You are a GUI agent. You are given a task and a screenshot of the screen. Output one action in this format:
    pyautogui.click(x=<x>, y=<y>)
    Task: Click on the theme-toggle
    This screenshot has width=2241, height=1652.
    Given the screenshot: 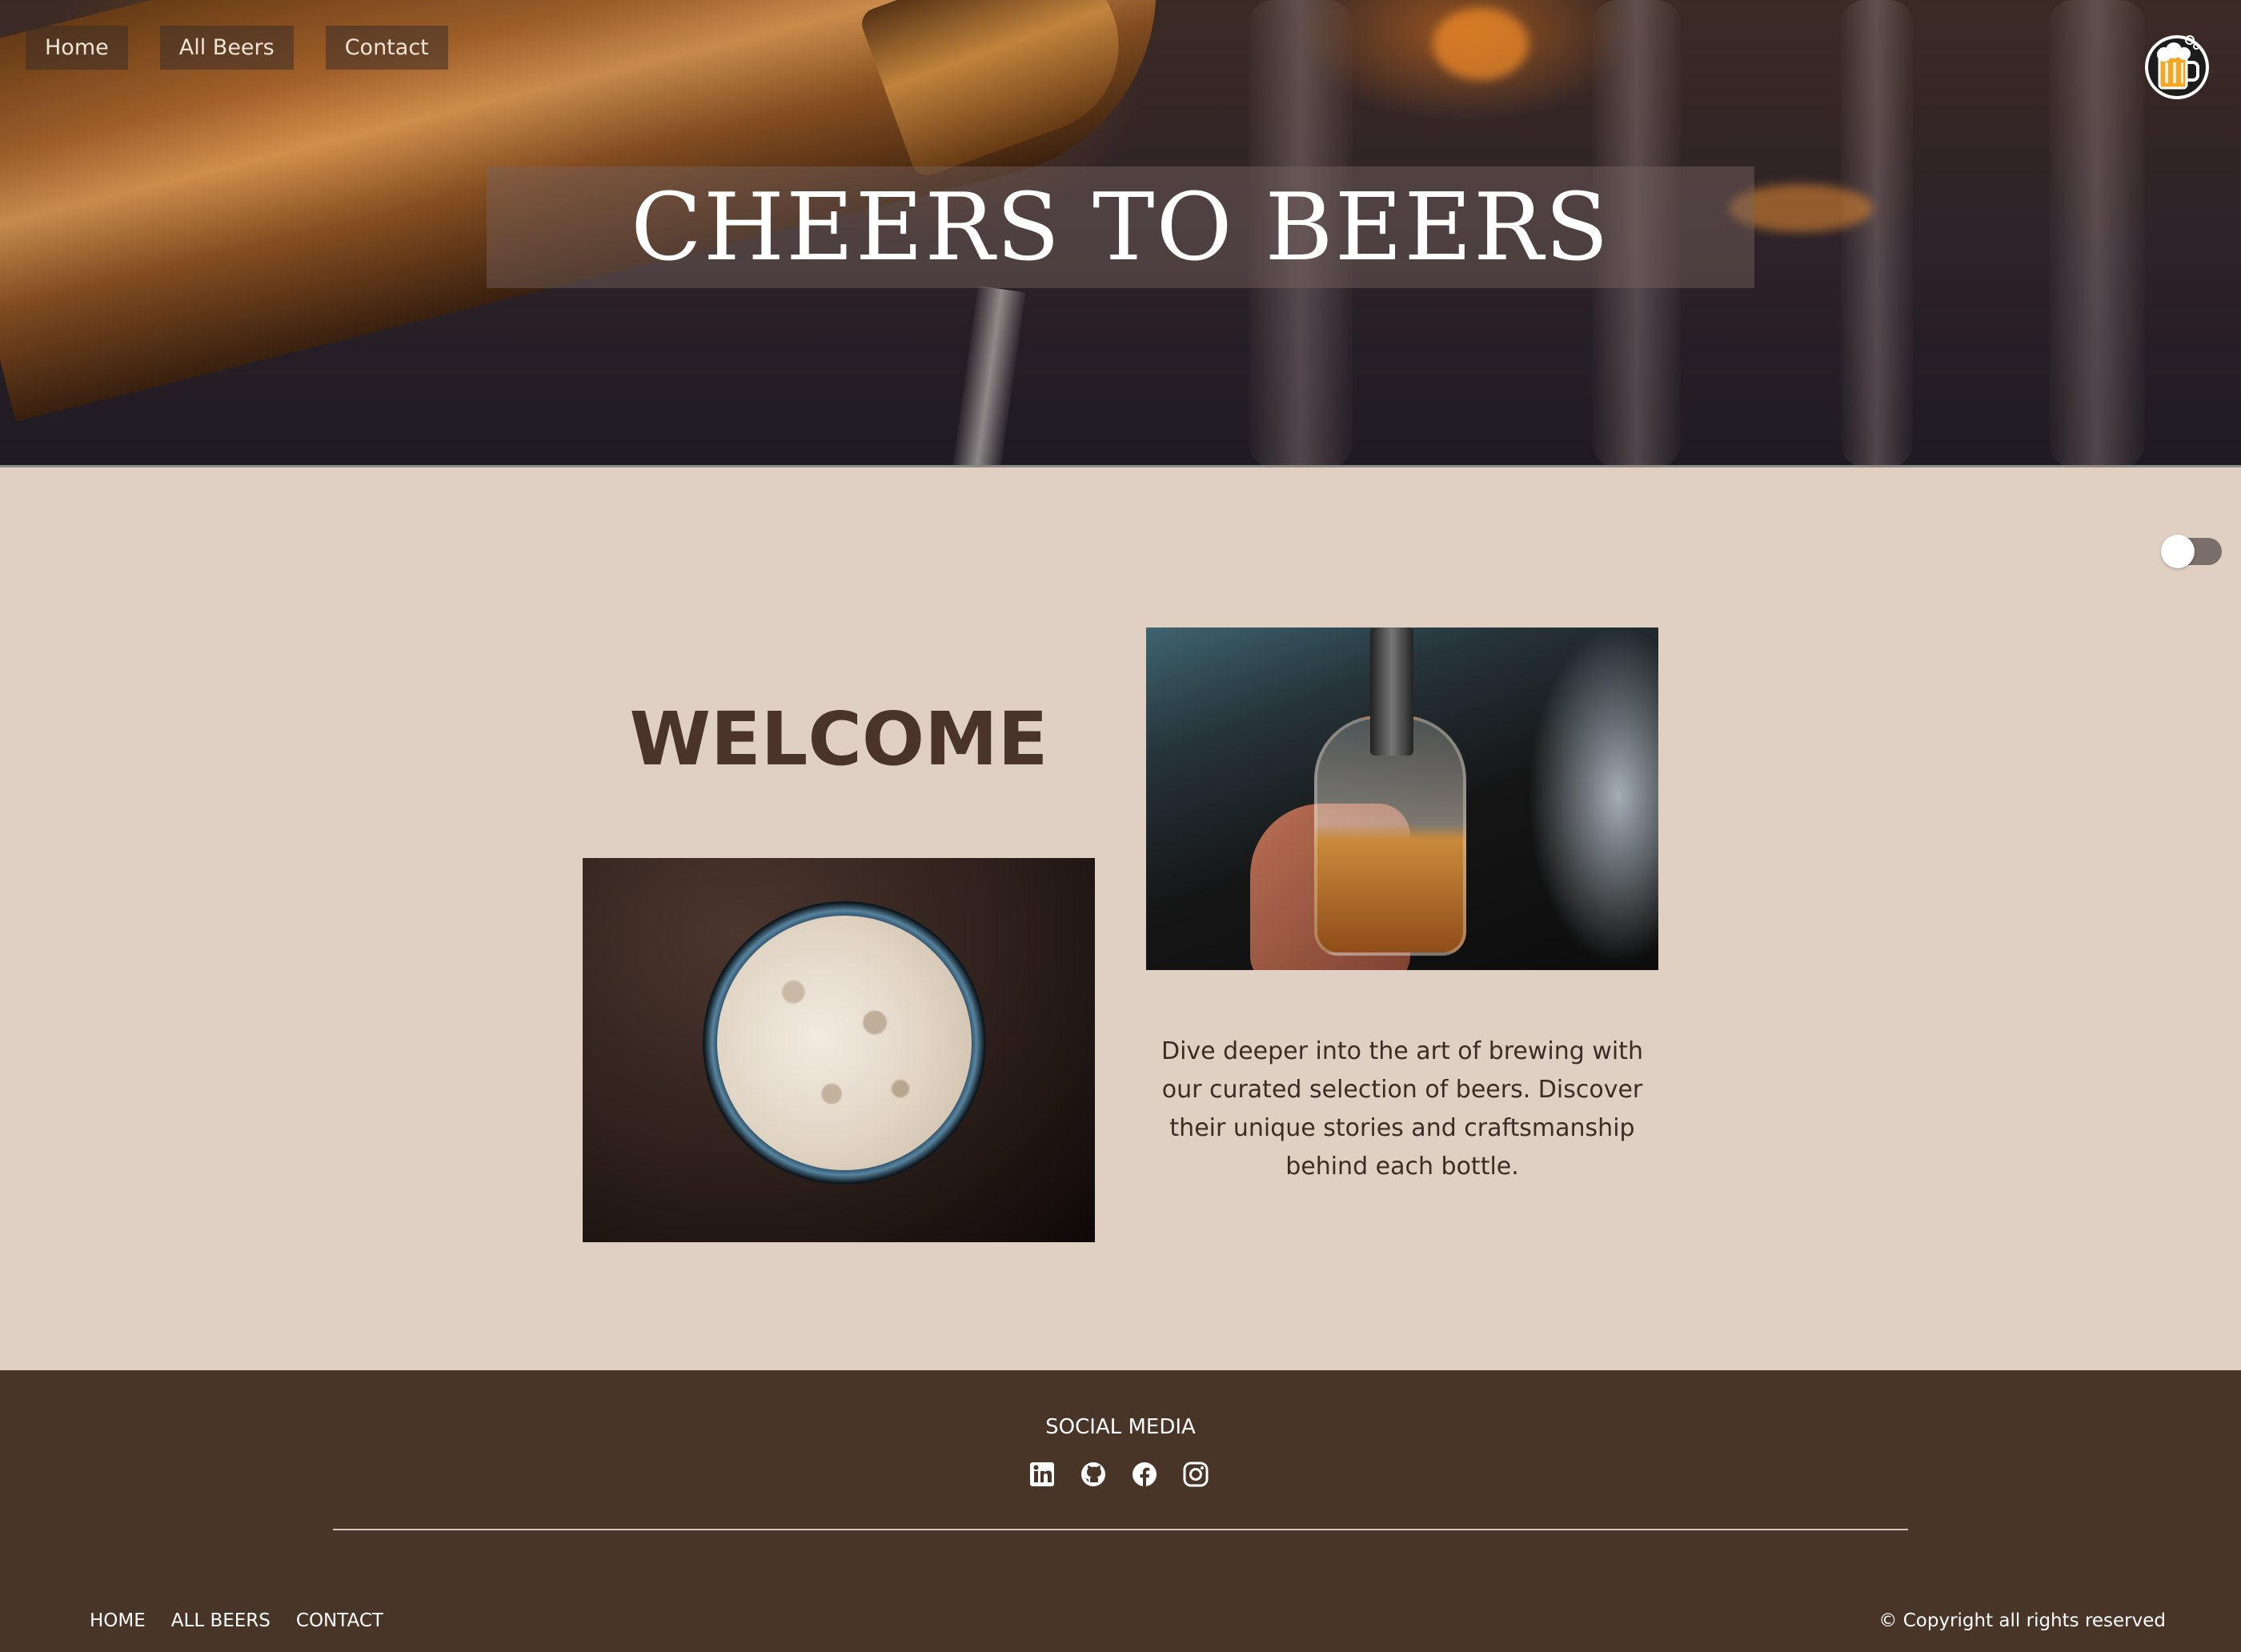 What is the action you would take?
    pyautogui.click(x=2191, y=551)
    